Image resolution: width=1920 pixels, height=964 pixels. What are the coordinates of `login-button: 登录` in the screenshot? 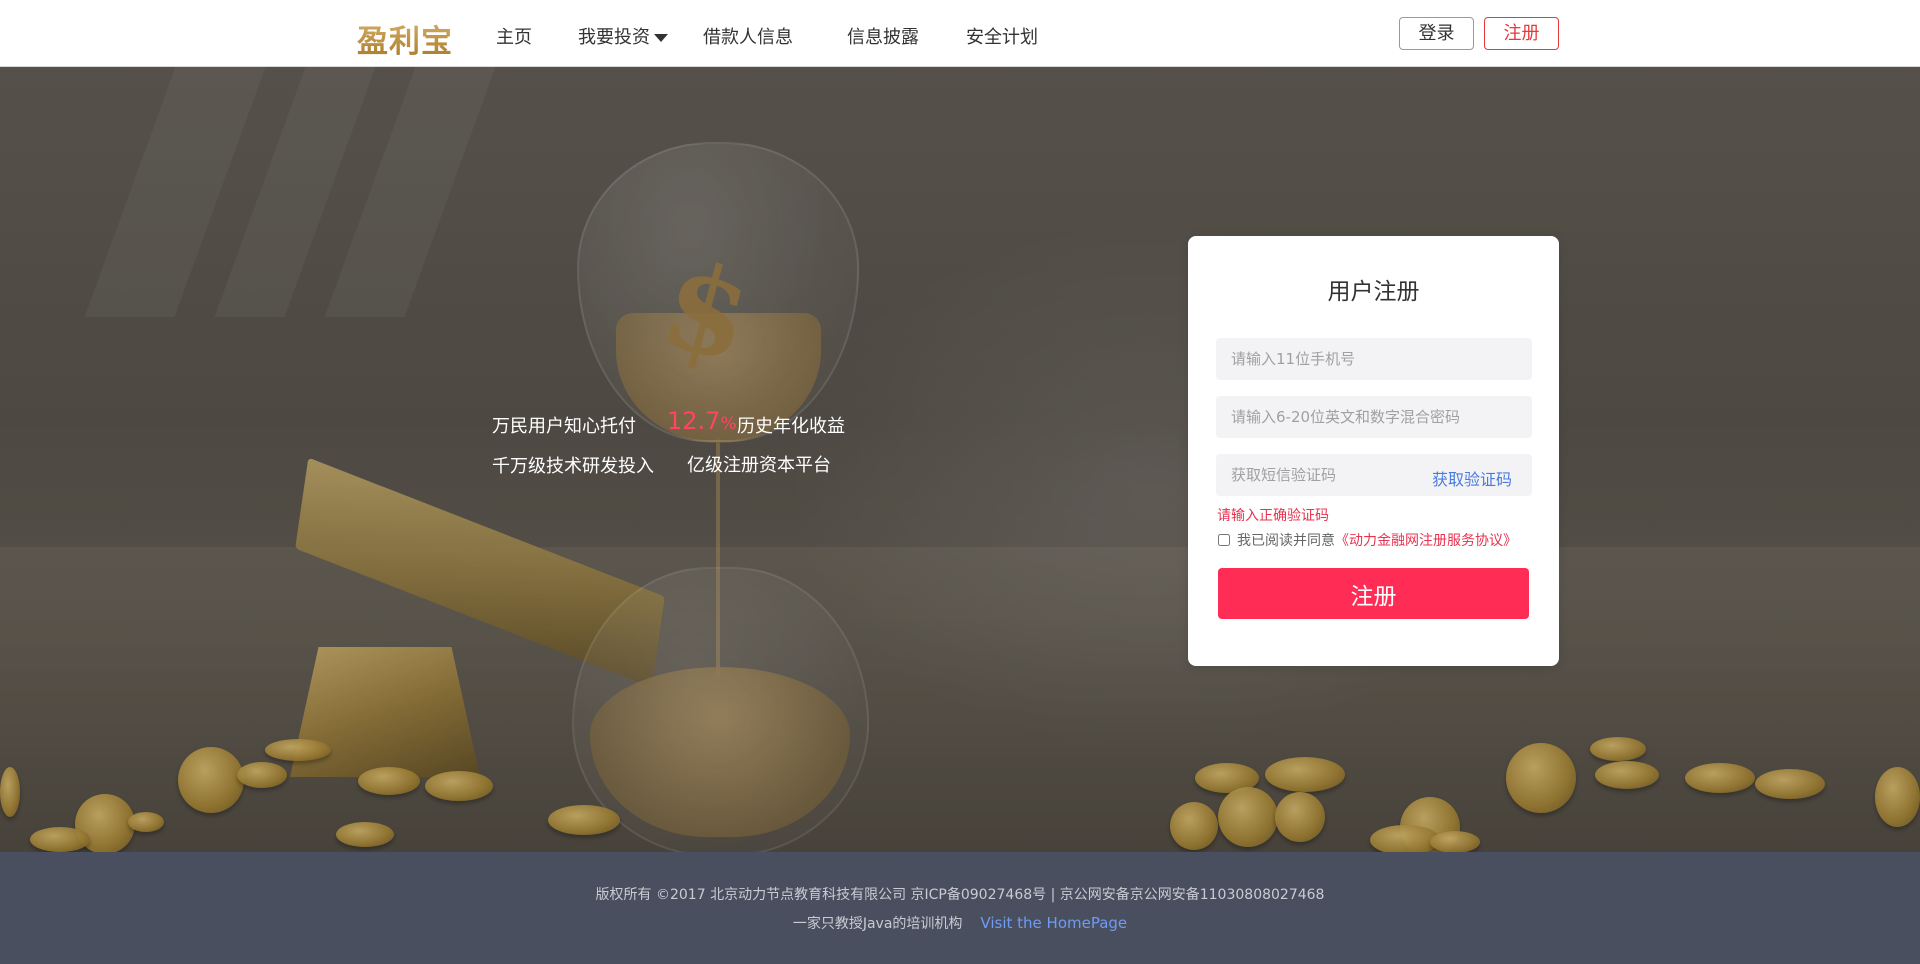 It's located at (1436, 33).